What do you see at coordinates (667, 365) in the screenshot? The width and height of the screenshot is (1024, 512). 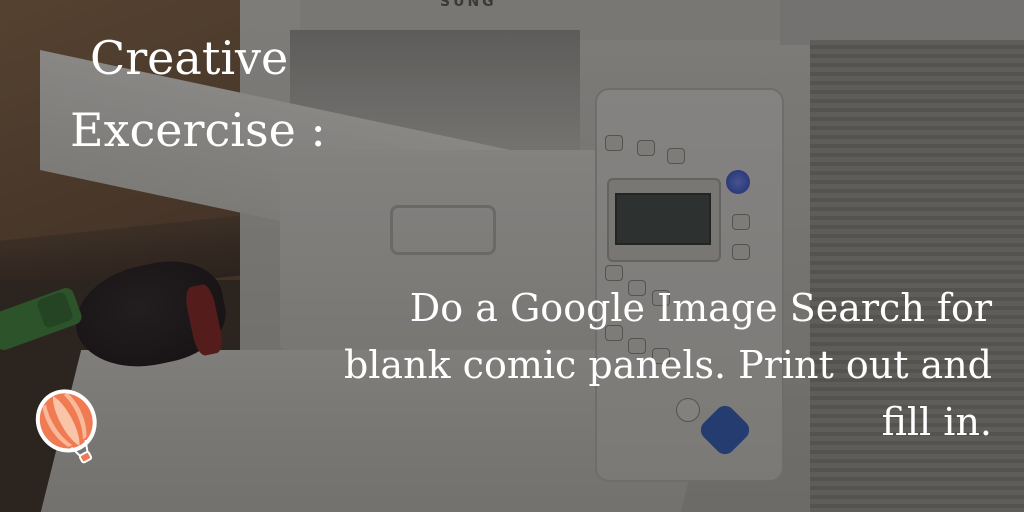 I see `instruction-line-2: blank comic panels. Print out and` at bounding box center [667, 365].